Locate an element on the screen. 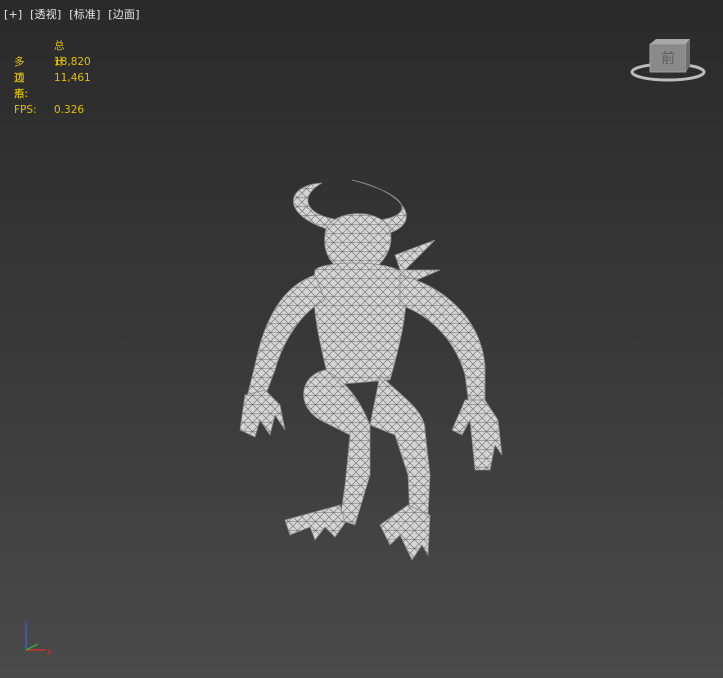 The height and width of the screenshot is (678, 723). viewcube: 前 is located at coordinates (670, 61).